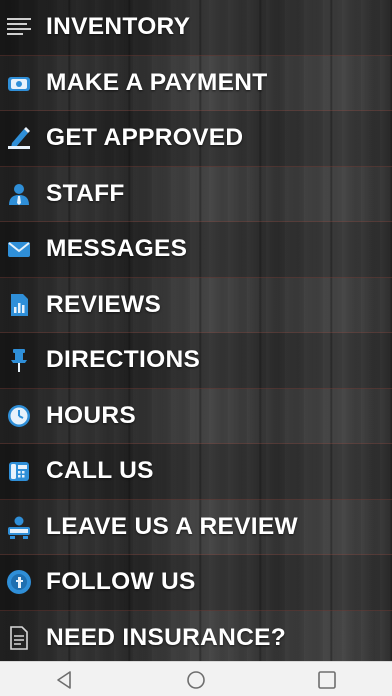 The image size is (392, 696). What do you see at coordinates (19, 638) in the screenshot?
I see `document-icon` at bounding box center [19, 638].